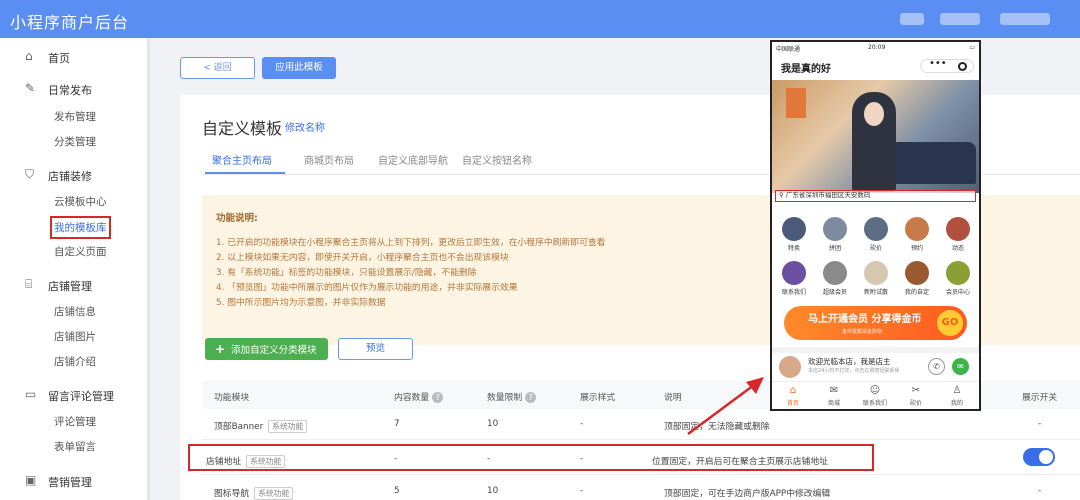 This screenshot has height=500, width=1080. Describe the element at coordinates (875, 196) in the screenshot. I see `store-address-bar: ⚲ 广东省深圳市福田区天安数码` at that location.